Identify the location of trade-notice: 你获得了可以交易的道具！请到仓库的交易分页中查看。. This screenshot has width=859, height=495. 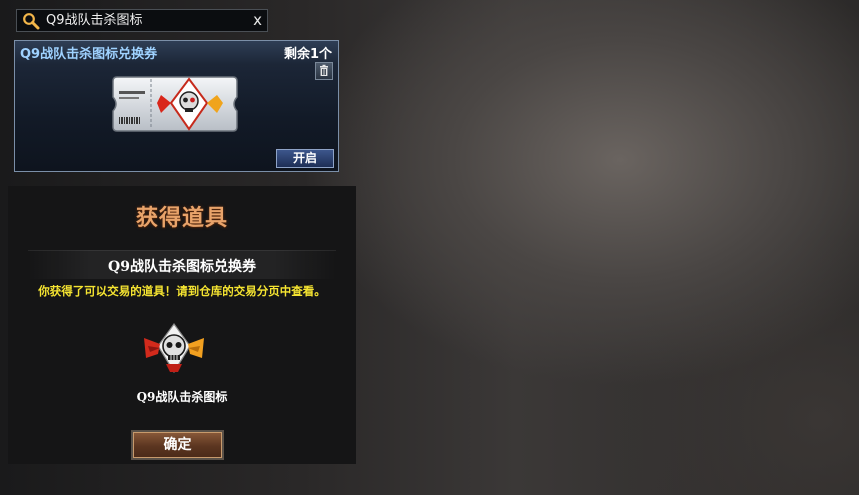
(182, 291).